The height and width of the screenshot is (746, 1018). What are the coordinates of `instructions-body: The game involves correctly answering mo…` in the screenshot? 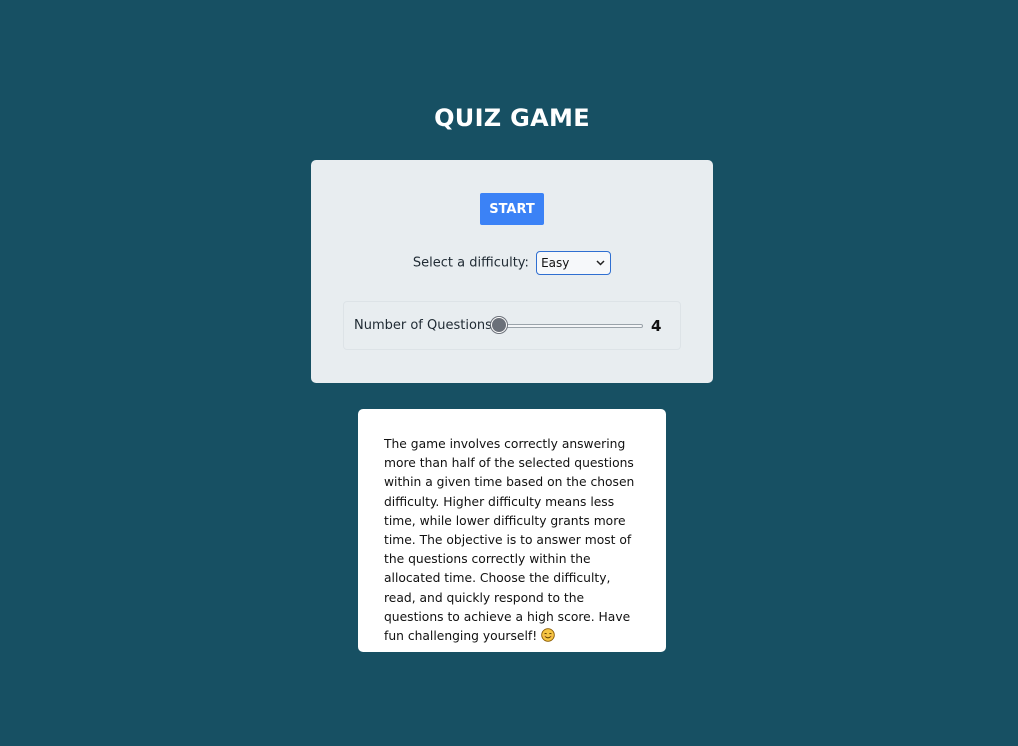 It's located at (509, 540).